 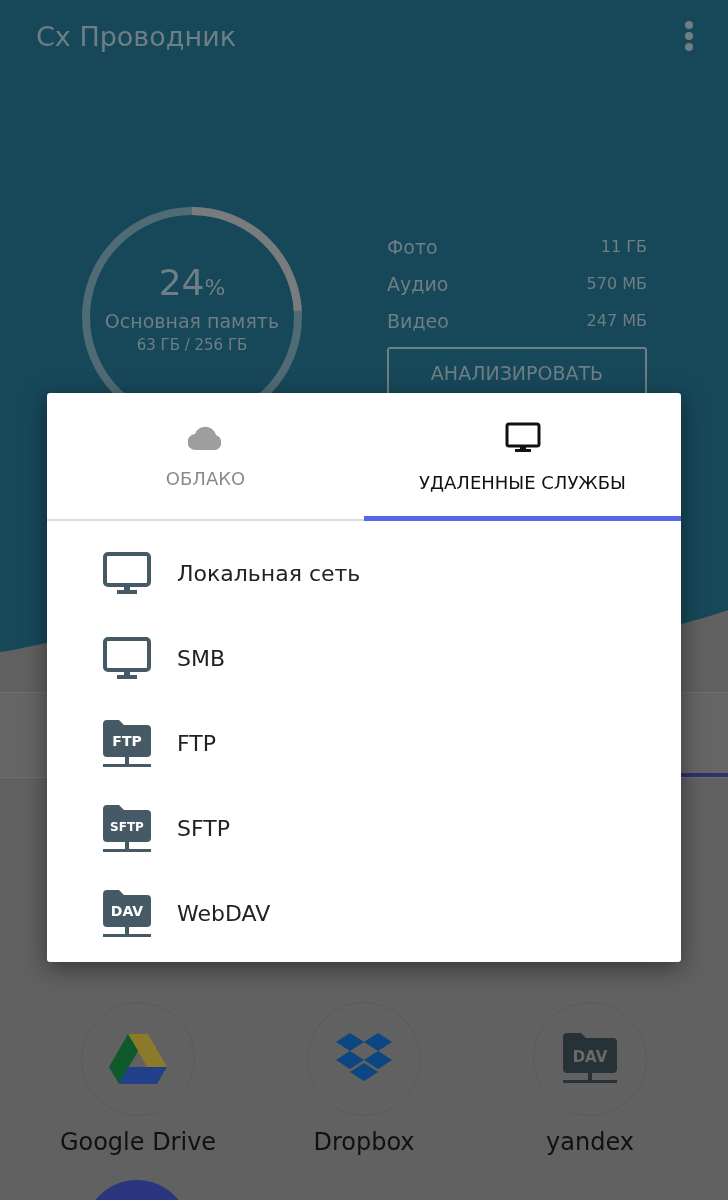 What do you see at coordinates (138, 1142) in the screenshot?
I see `app-label: Google Drive` at bounding box center [138, 1142].